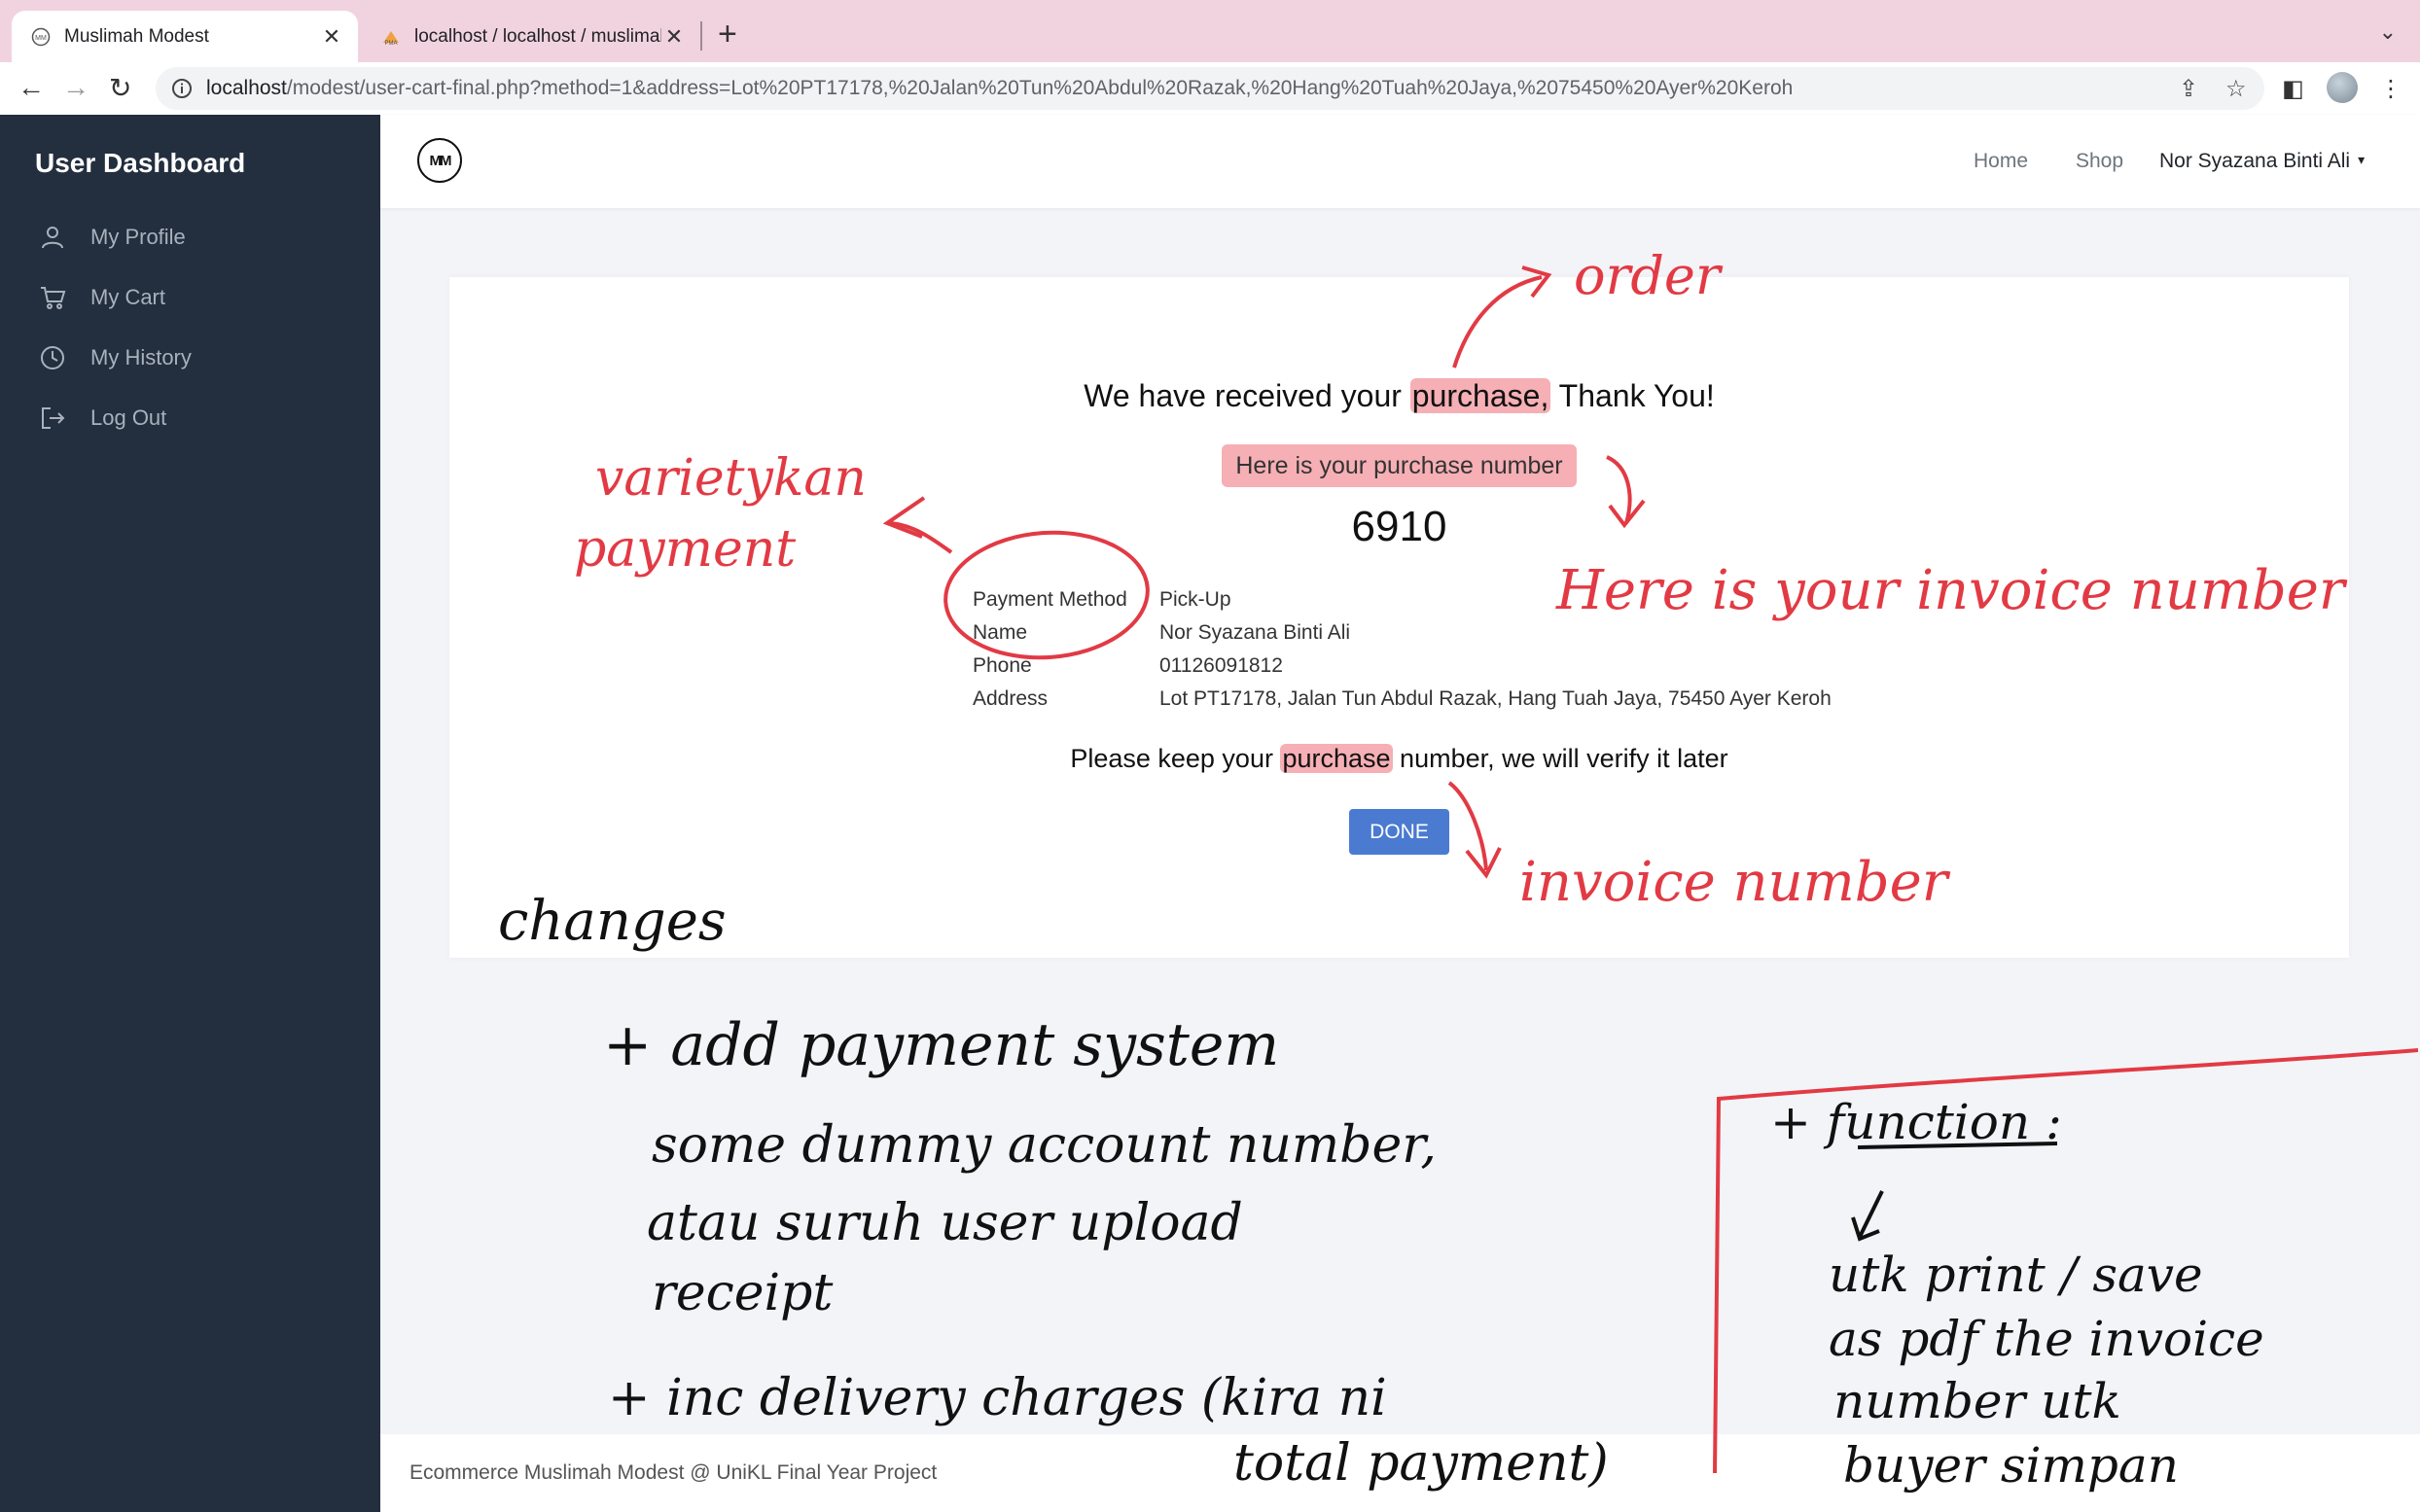 This screenshot has width=2420, height=1512. What do you see at coordinates (182, 88) in the screenshot?
I see `site-info-icon` at bounding box center [182, 88].